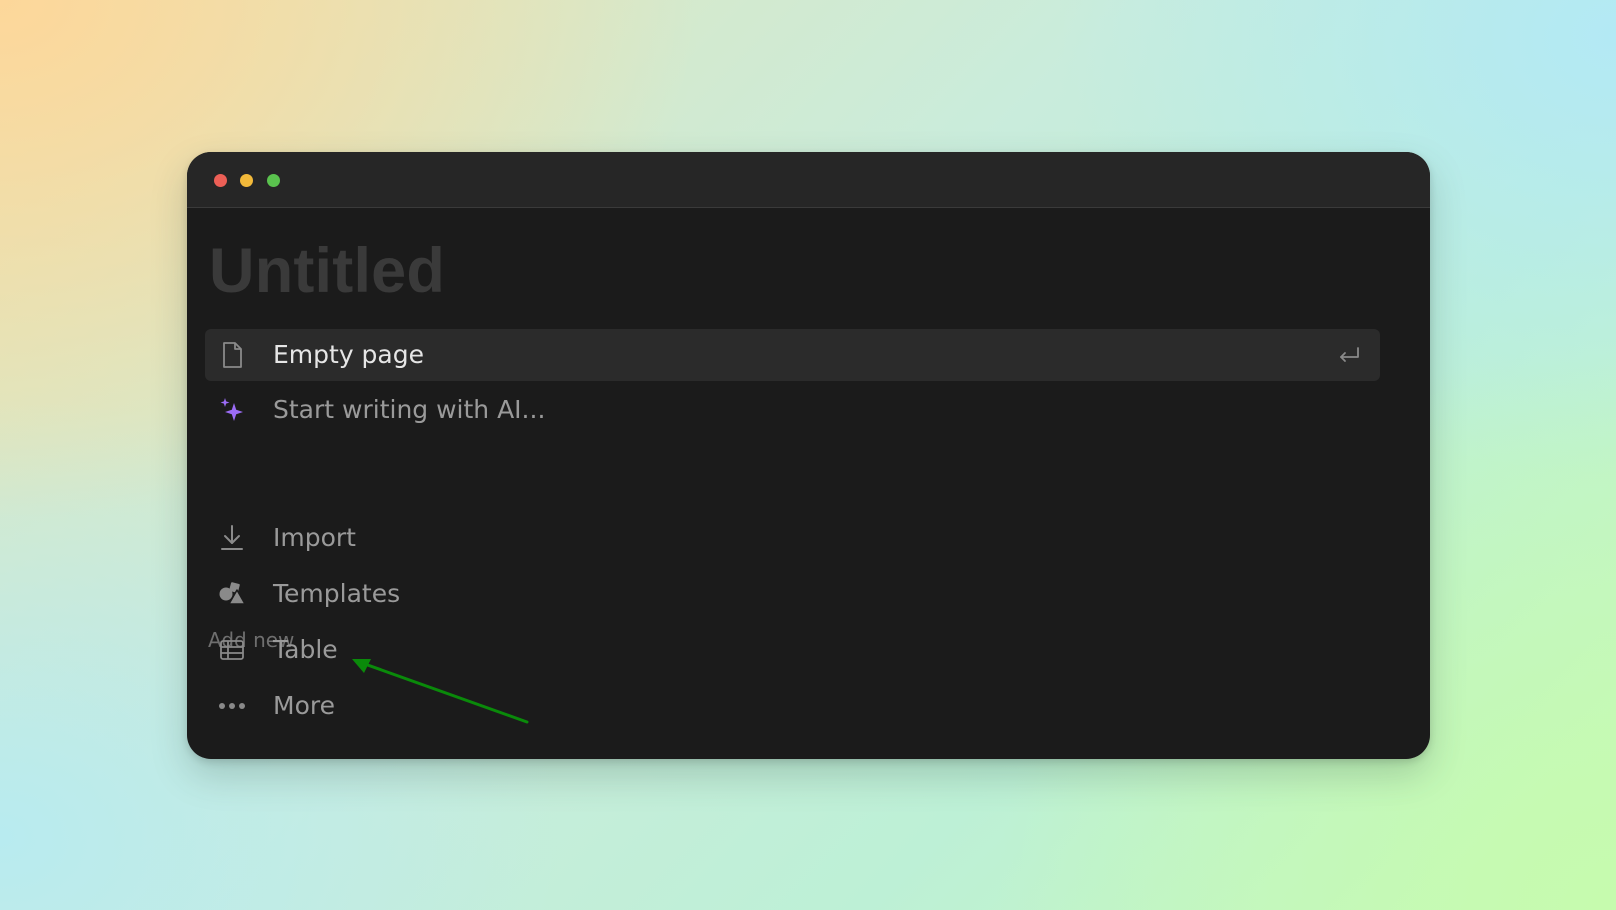  I want to click on close-window-button, so click(220, 180).